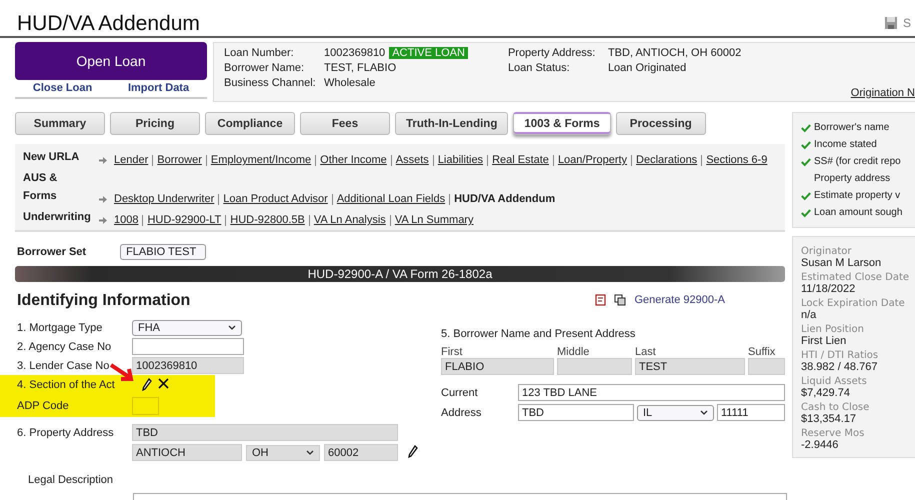  What do you see at coordinates (906, 23) in the screenshot?
I see `save-label: S` at bounding box center [906, 23].